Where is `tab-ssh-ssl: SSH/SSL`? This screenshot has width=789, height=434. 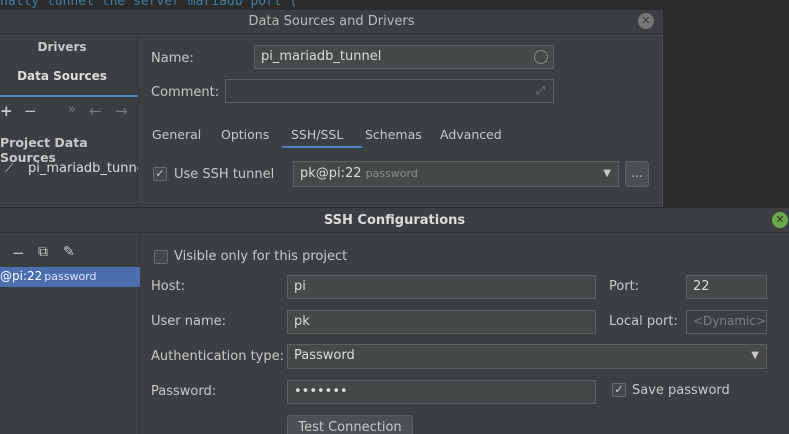
tab-ssh-ssl: SSH/SSL is located at coordinates (317, 134).